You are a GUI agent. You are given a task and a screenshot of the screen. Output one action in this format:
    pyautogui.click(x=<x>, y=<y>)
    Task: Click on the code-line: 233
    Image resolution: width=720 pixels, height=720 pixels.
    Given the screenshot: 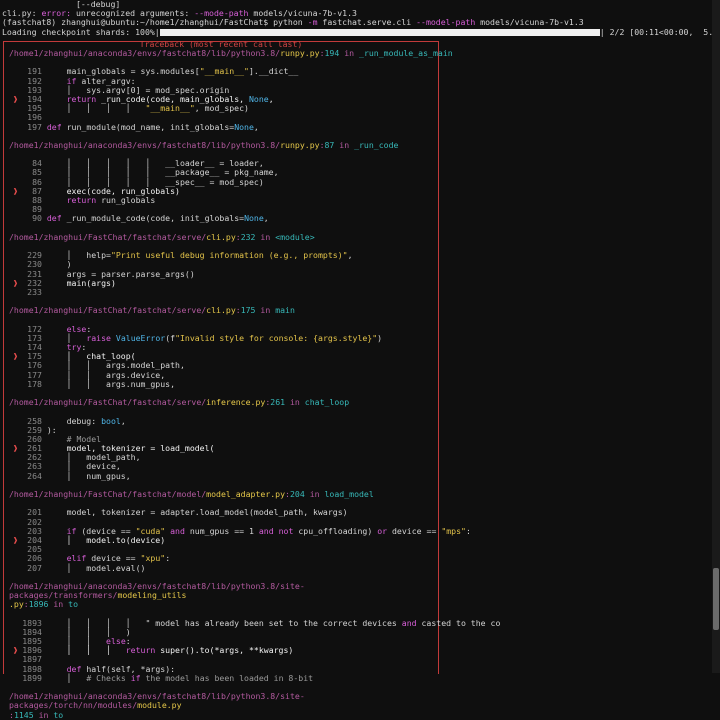 What is the action you would take?
    pyautogui.click(x=34, y=291)
    